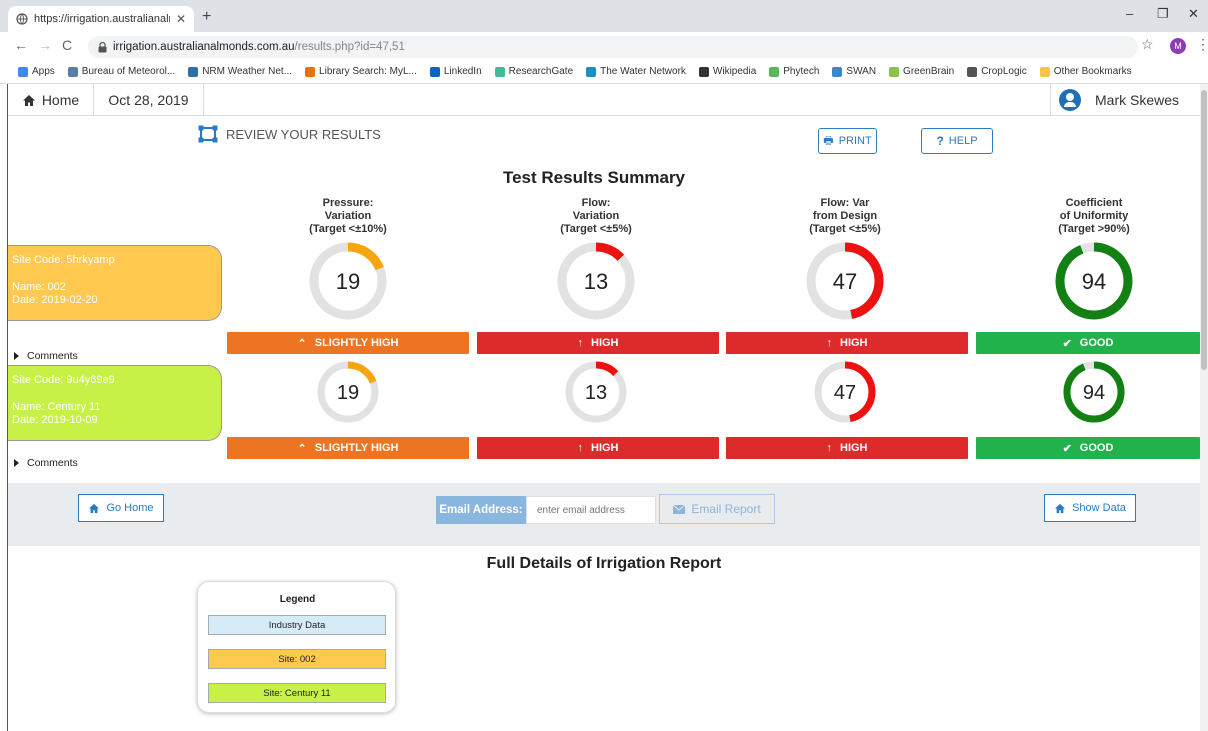 The width and height of the screenshot is (1208, 731). What do you see at coordinates (43, 71) in the screenshot?
I see `bookmark-label: Apps` at bounding box center [43, 71].